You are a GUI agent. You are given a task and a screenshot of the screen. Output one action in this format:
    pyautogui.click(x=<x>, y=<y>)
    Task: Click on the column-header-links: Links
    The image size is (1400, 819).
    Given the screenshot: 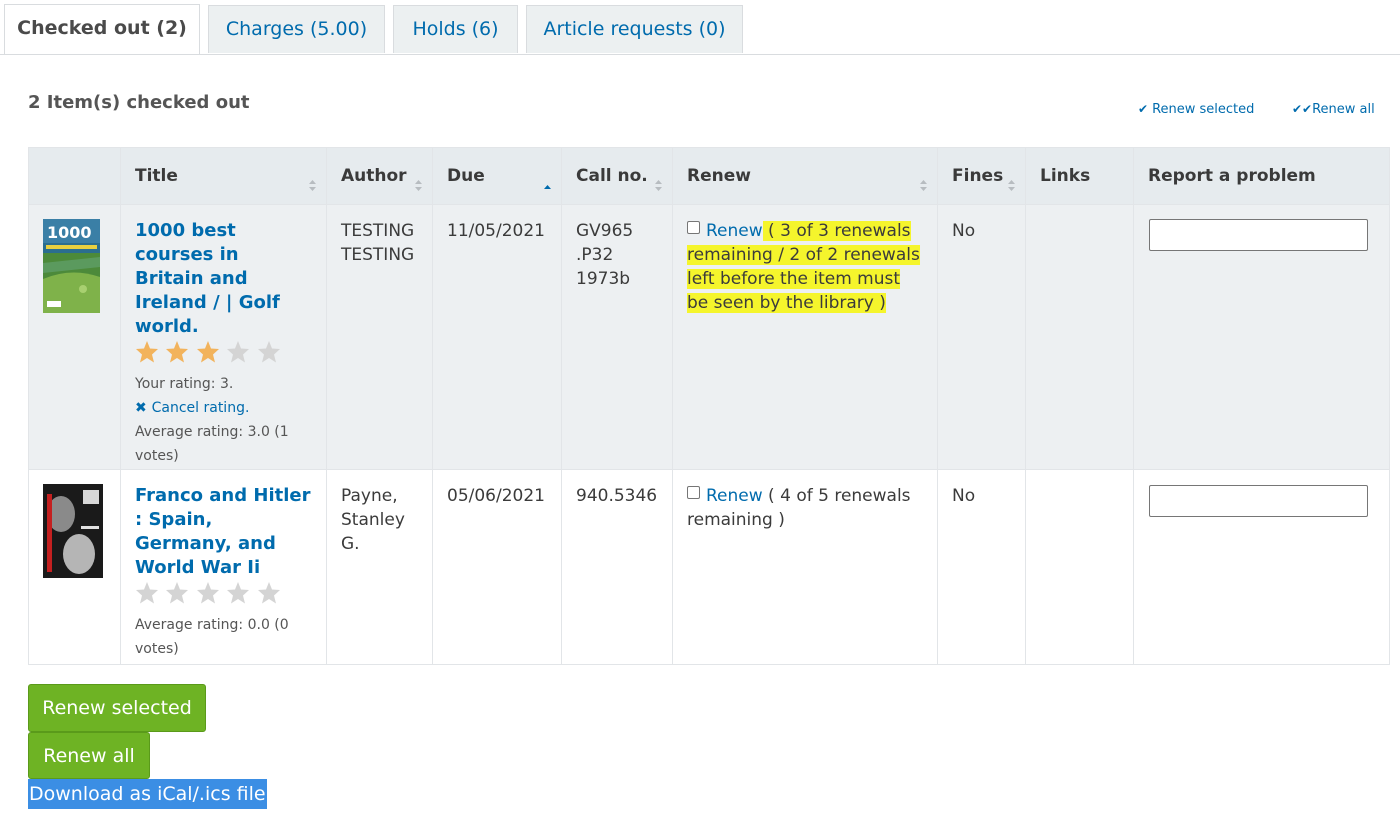 What is the action you would take?
    pyautogui.click(x=1079, y=176)
    